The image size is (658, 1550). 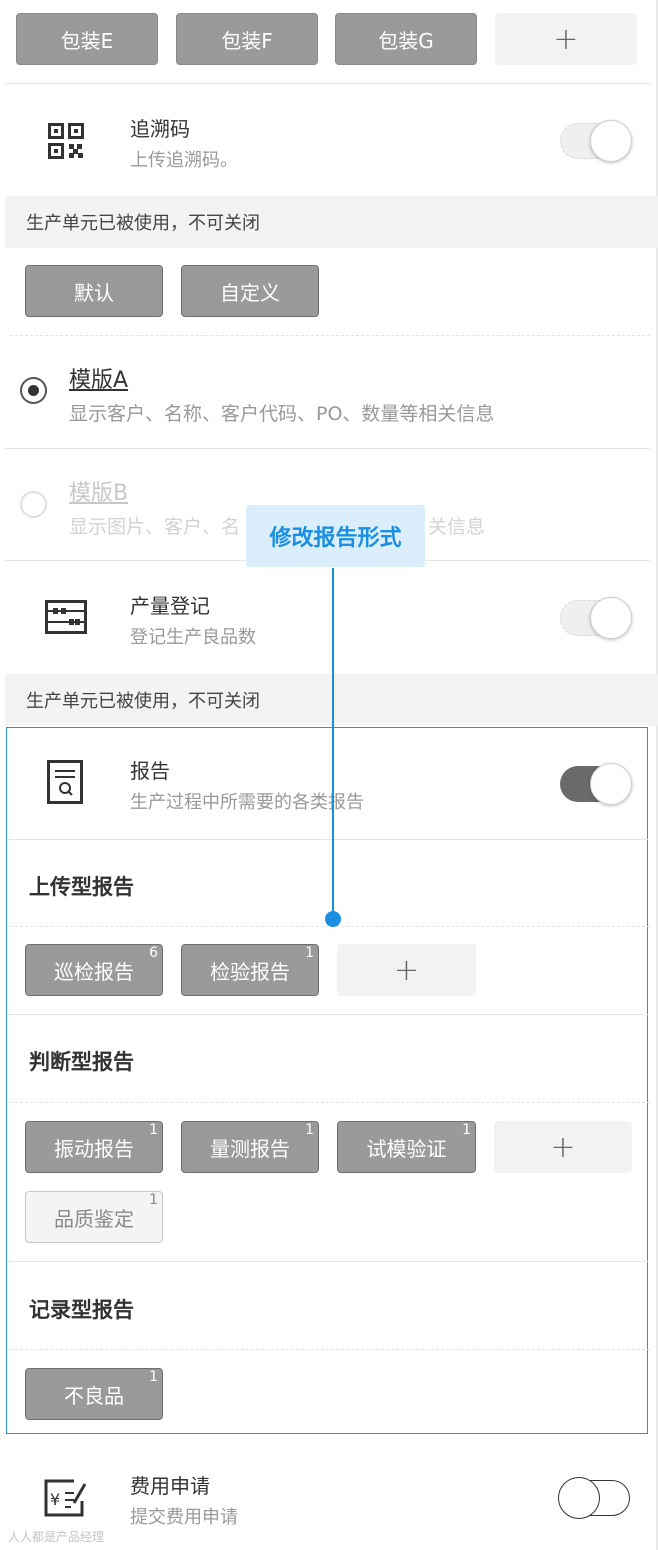 I want to click on report-chip-inspection: 巡检报告 6, so click(x=94, y=970).